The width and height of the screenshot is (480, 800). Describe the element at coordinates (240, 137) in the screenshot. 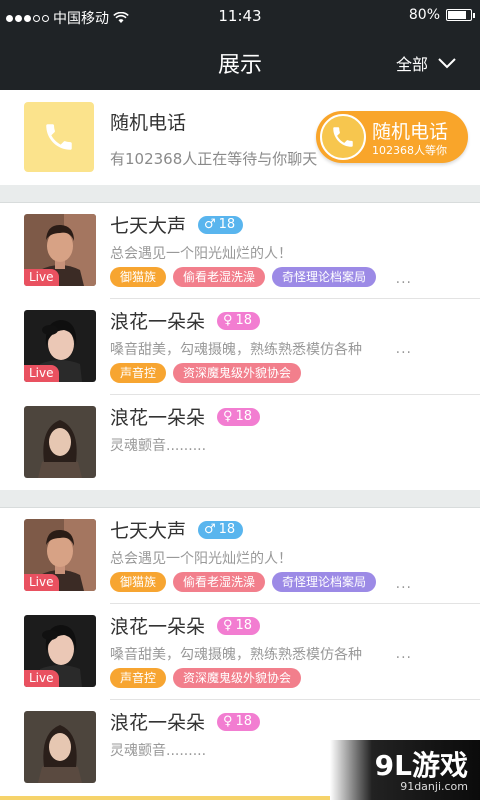

I see `random-call-card: 随机电话 有102368人正在等待与你聊天 随机电话 102368人等你` at that location.